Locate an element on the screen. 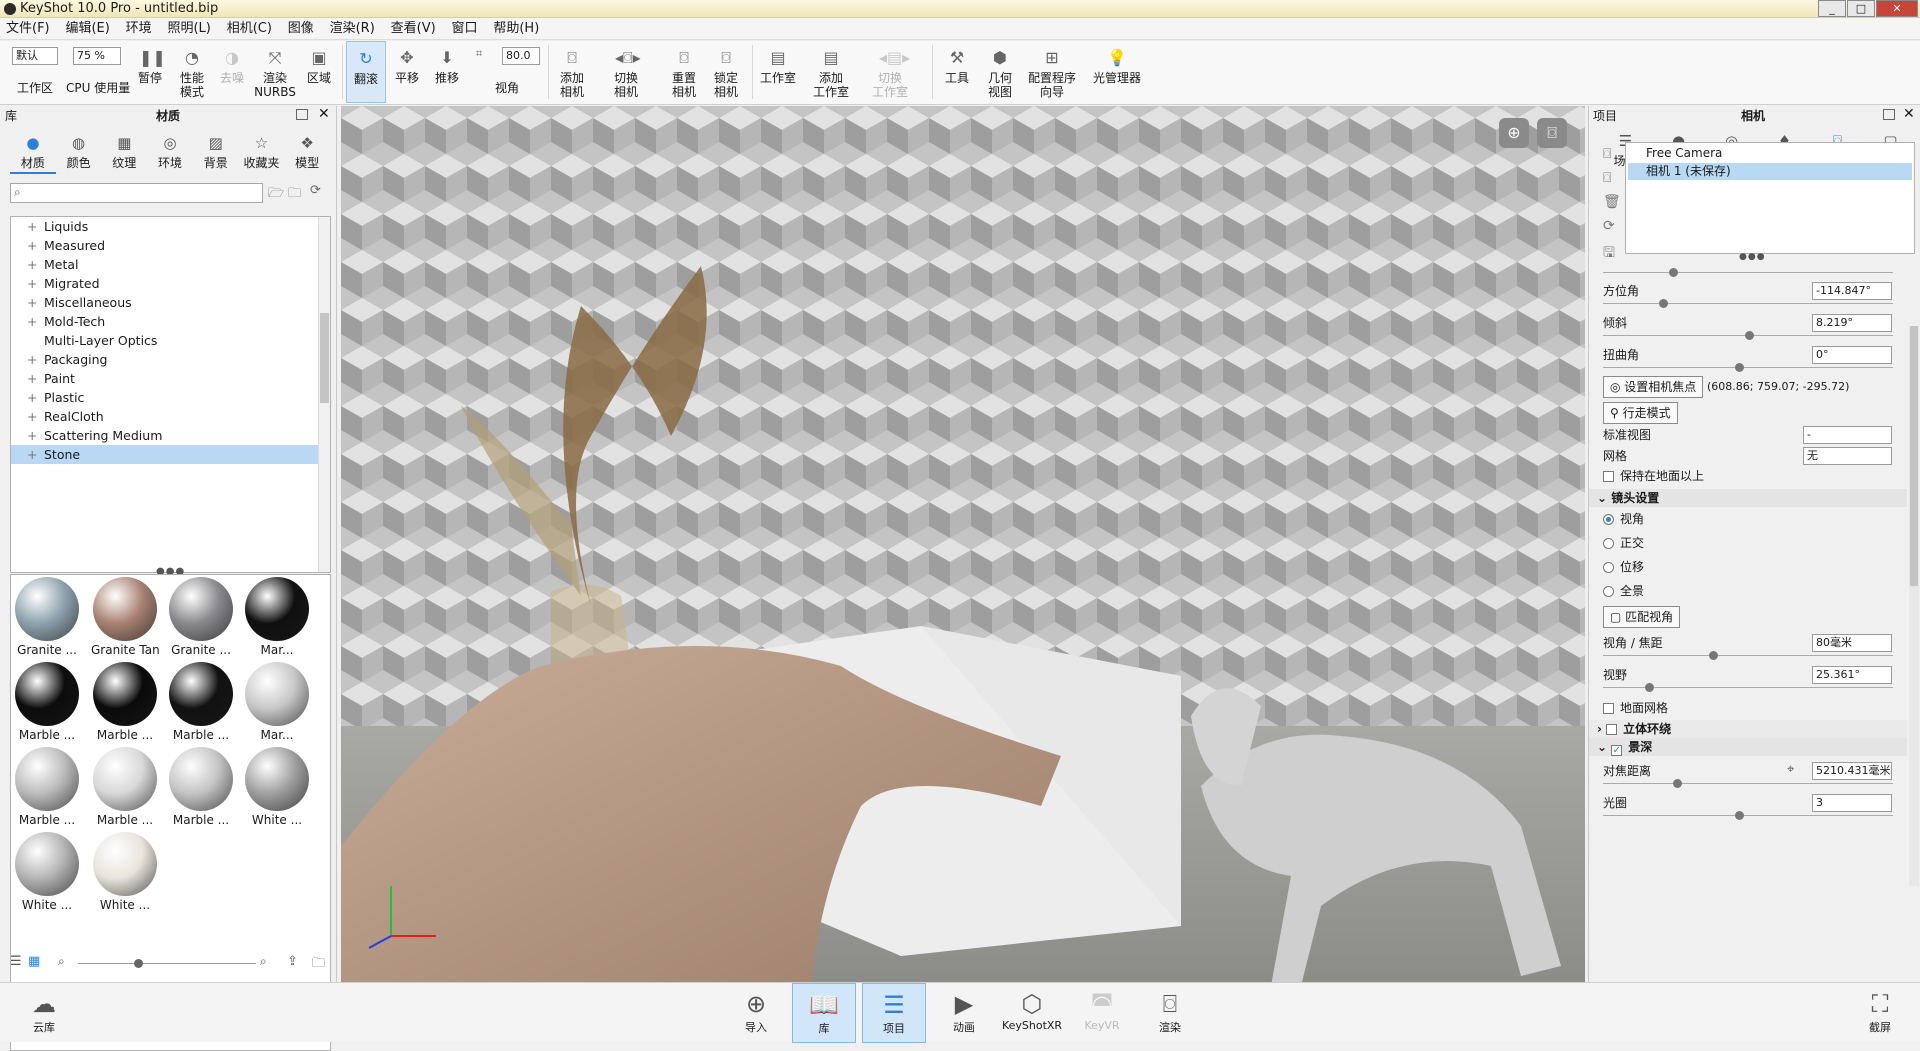 Image resolution: width=1920 pixels, height=1051 pixels. library-button: 📖 库 is located at coordinates (824, 1013).